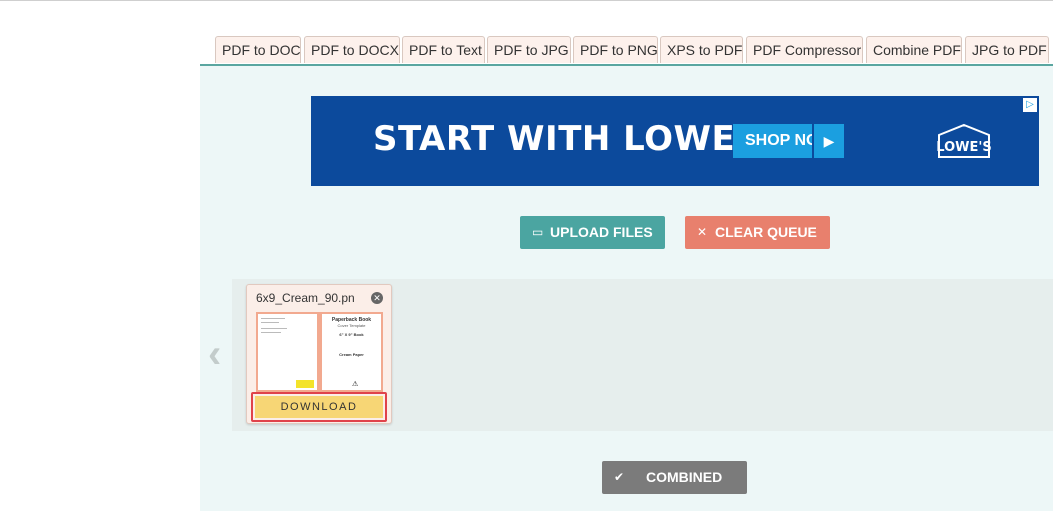 The height and width of the screenshot is (511, 1053). Describe the element at coordinates (684, 477) in the screenshot. I see `combined-label: COMBINED` at that location.